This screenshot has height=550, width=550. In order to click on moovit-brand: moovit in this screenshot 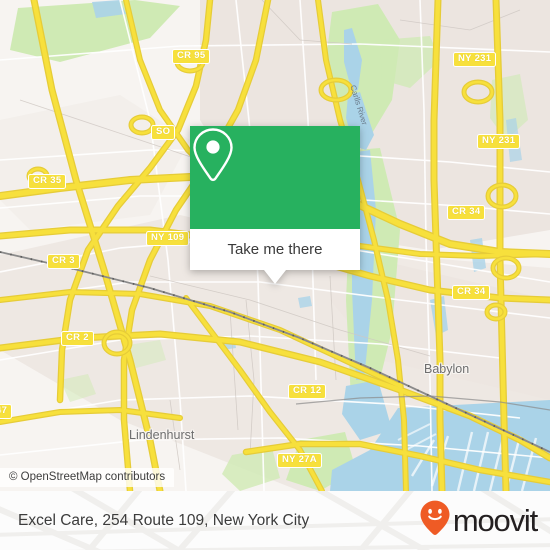, I will do `click(479, 520)`.